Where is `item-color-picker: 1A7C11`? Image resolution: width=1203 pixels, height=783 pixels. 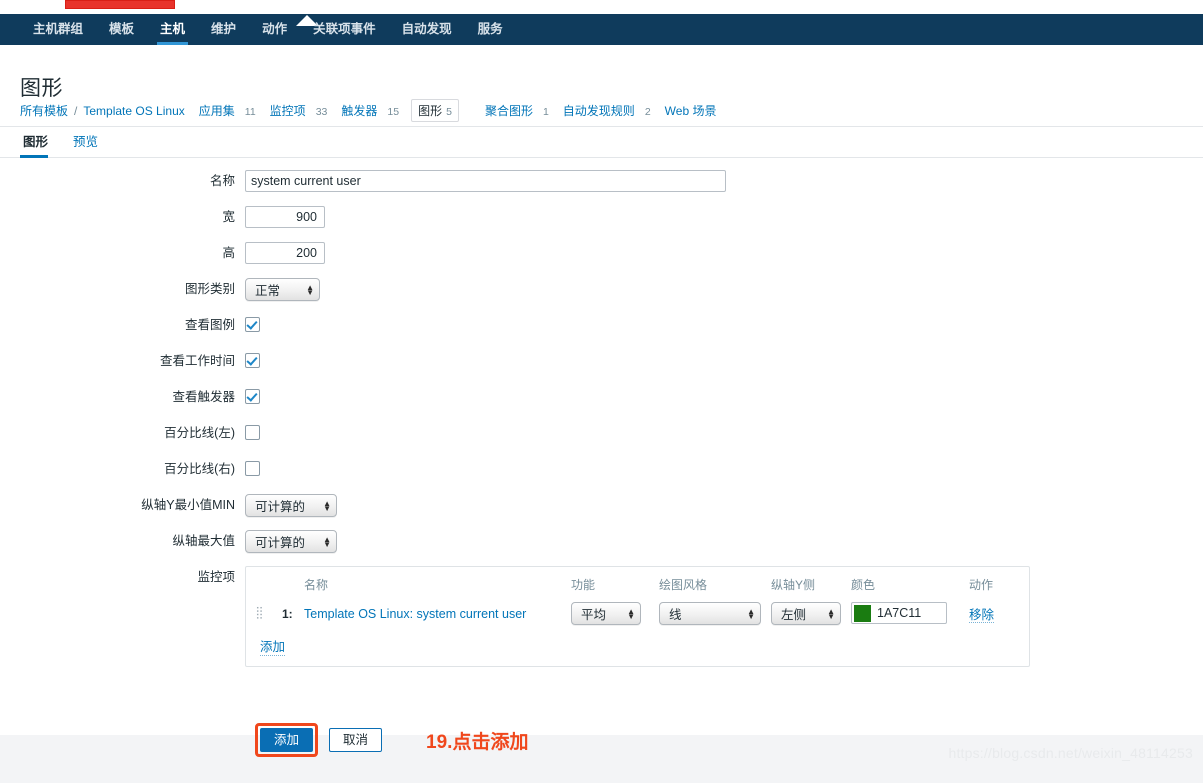
item-color-picker: 1A7C11 is located at coordinates (899, 613).